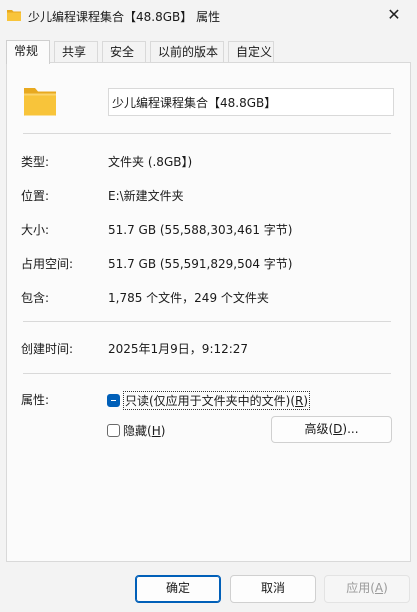  I want to click on contains-value: 1,785 个文件，249 个文件夹, so click(188, 298).